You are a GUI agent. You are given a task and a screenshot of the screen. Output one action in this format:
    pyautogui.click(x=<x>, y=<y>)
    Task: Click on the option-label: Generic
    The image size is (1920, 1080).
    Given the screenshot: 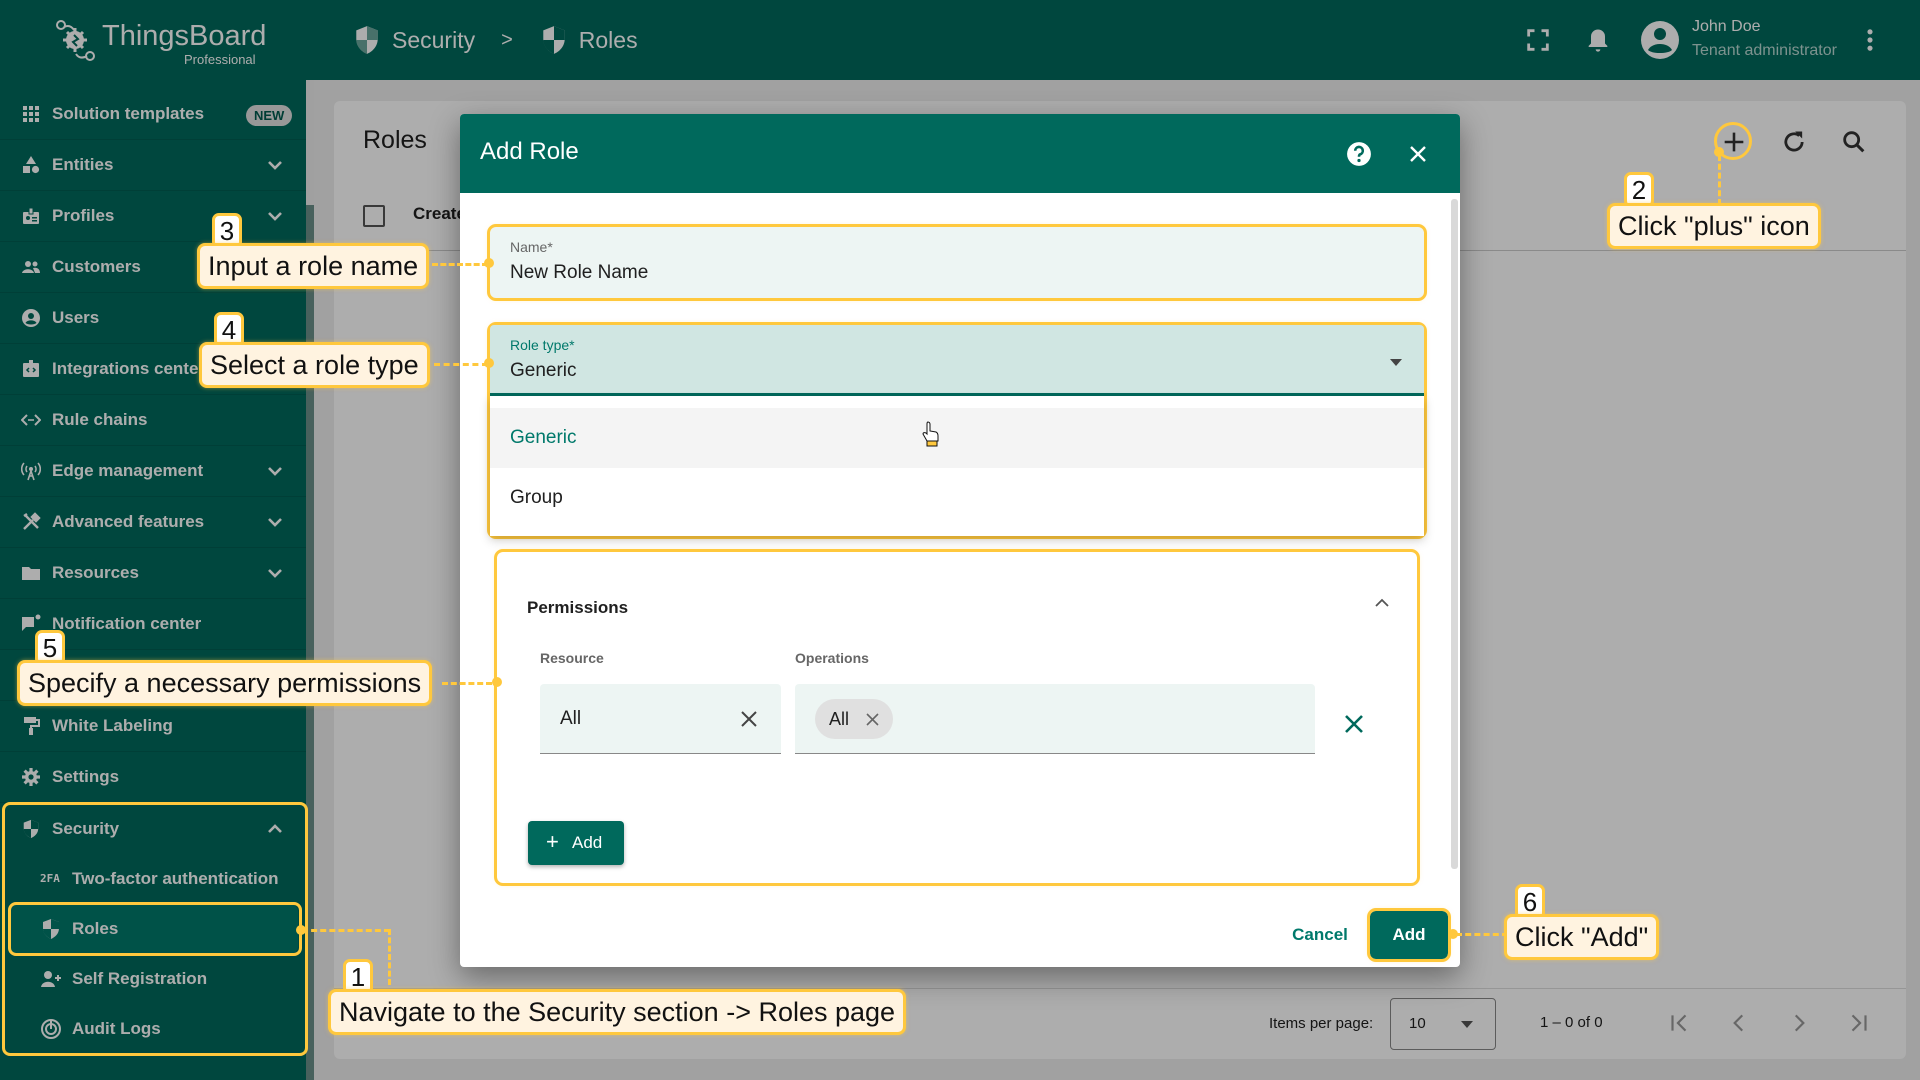 What is the action you would take?
    pyautogui.click(x=543, y=437)
    